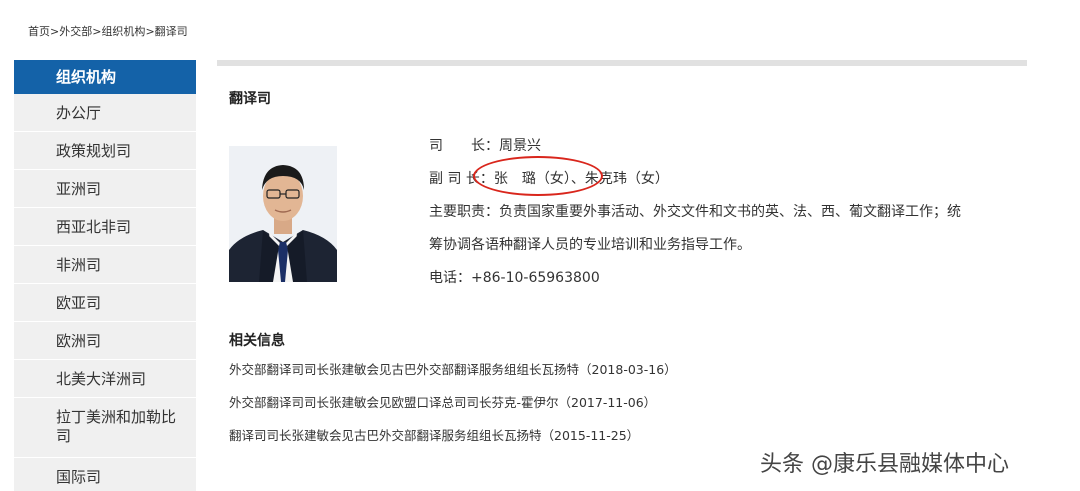 The height and width of the screenshot is (491, 1080). Describe the element at coordinates (75, 31) in the screenshot. I see `breadcrumb-mfa: 外交部` at that location.